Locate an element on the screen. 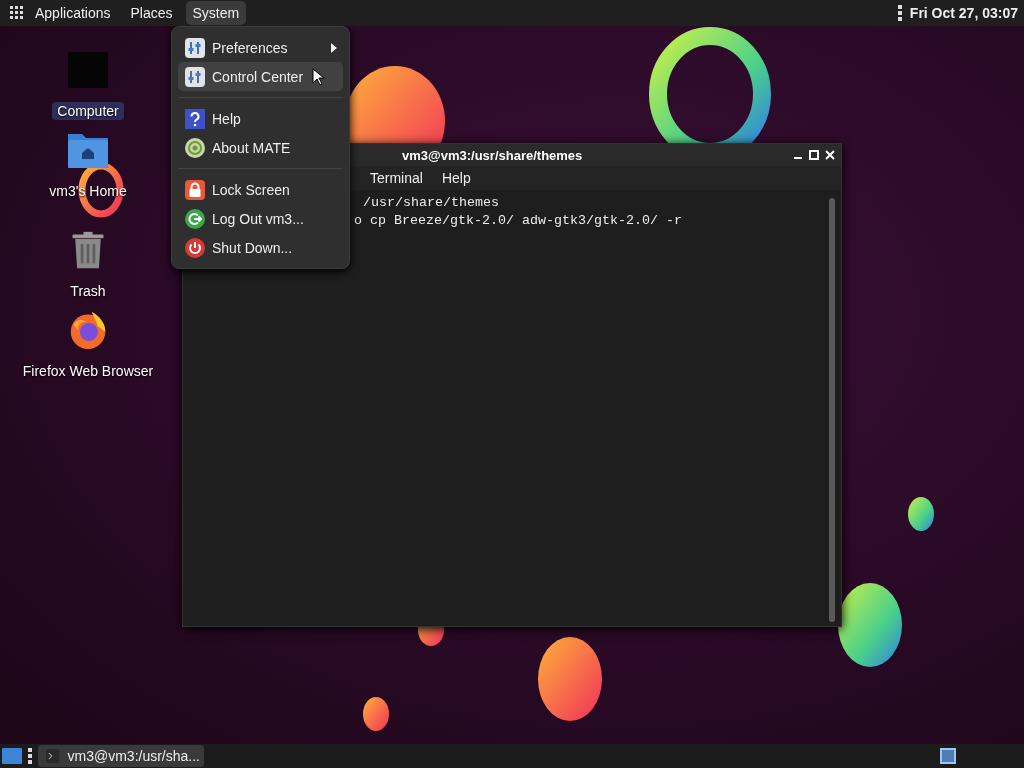 This screenshot has width=1024, height=768. terminal-line: /usr/share/themes is located at coordinates (431, 203).